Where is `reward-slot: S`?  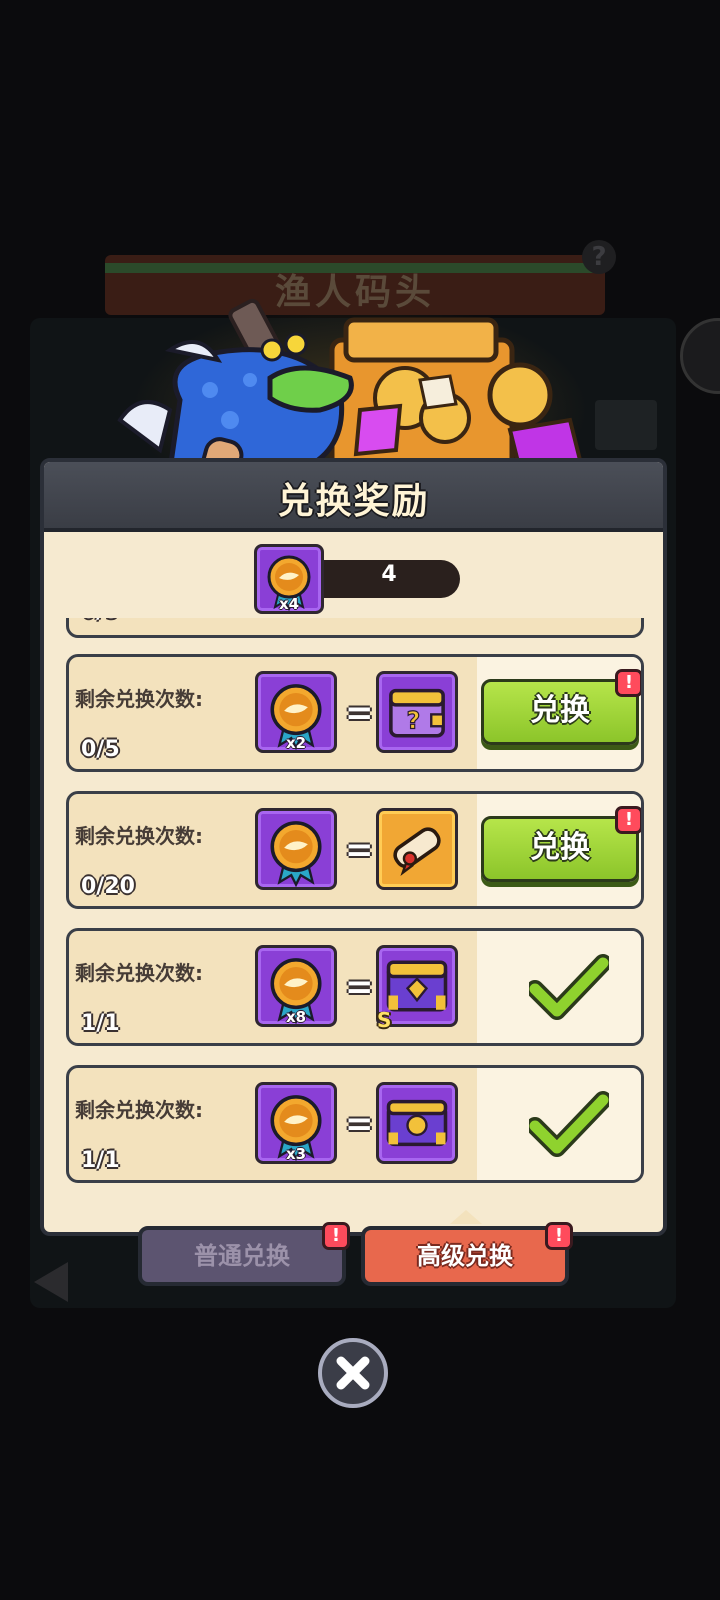 reward-slot: S is located at coordinates (417, 988).